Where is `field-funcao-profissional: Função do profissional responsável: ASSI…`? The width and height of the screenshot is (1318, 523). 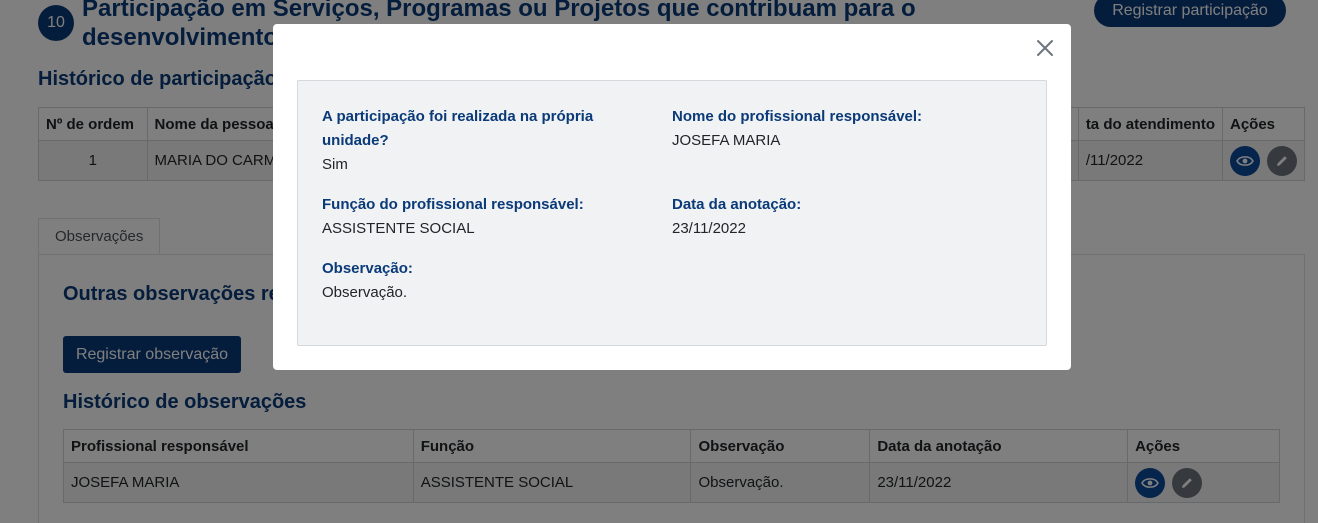 field-funcao-profissional: Função do profissional responsável: ASSI… is located at coordinates (472, 217).